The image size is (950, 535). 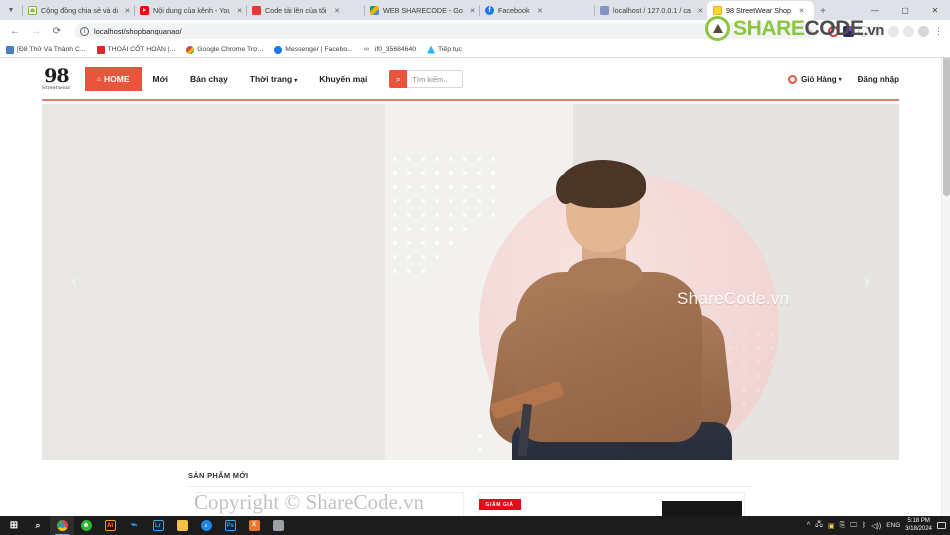 I want to click on minimize-button: —, so click(x=875, y=10).